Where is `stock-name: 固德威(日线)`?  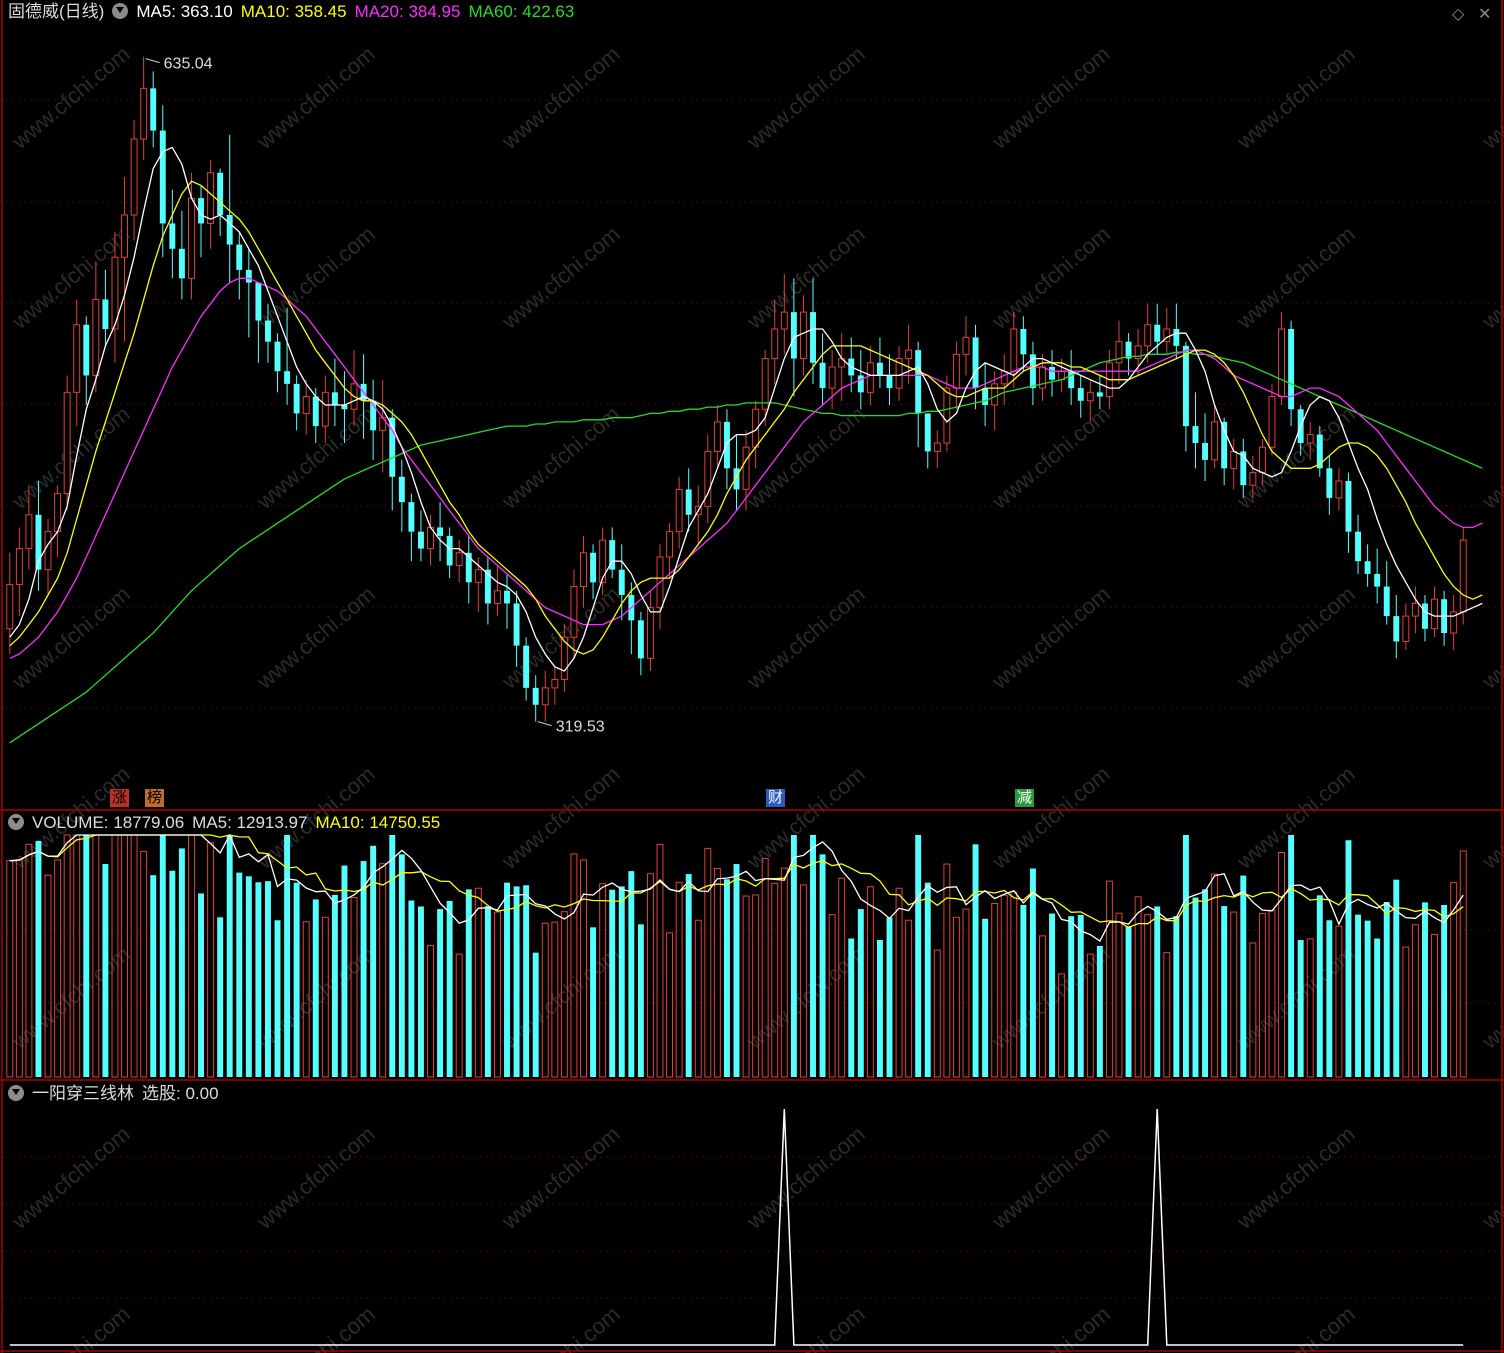
stock-name: 固德威(日线) is located at coordinates (56, 11).